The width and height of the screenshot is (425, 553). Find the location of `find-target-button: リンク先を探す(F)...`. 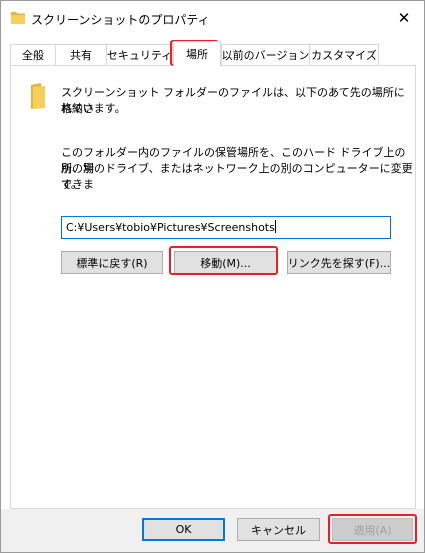

find-target-button: リンク先を探す(F)... is located at coordinates (339, 262).